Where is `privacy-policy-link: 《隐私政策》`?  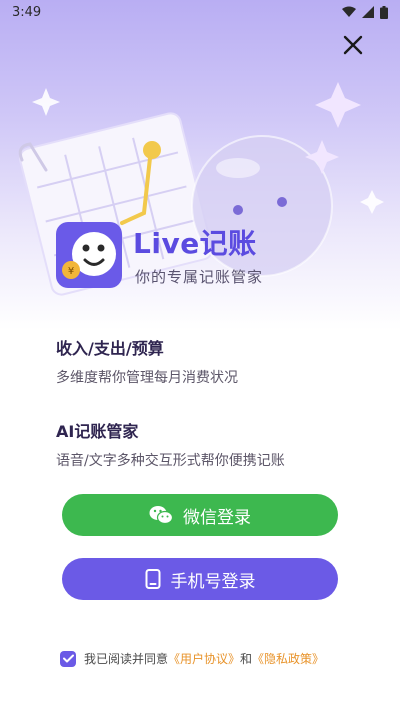 privacy-policy-link: 《隐私政策》 is located at coordinates (288, 658).